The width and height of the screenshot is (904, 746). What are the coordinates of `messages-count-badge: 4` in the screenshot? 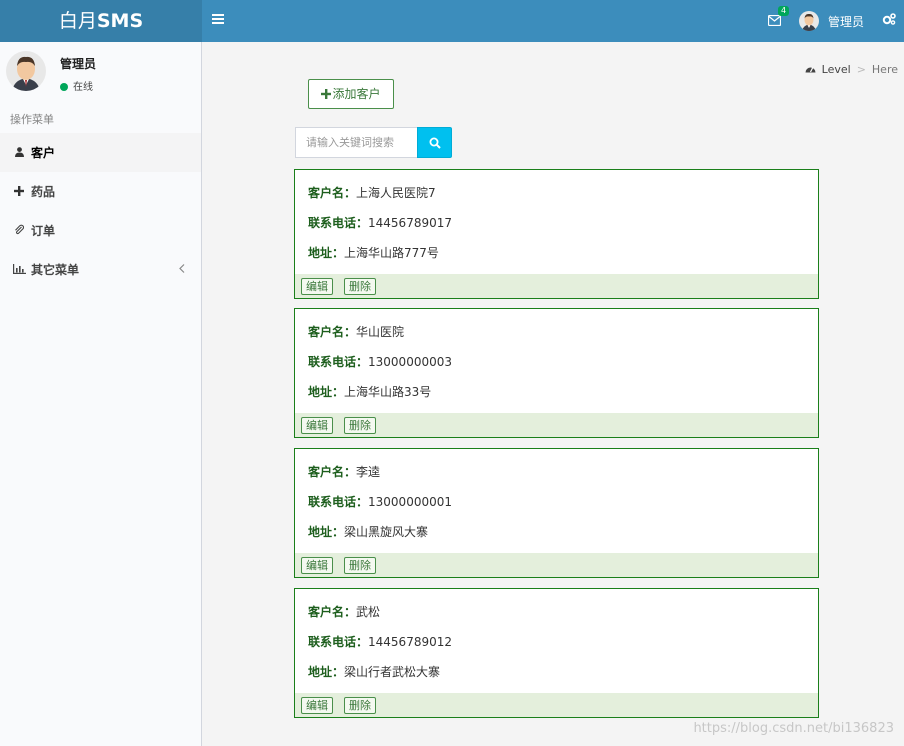 It's located at (783, 11).